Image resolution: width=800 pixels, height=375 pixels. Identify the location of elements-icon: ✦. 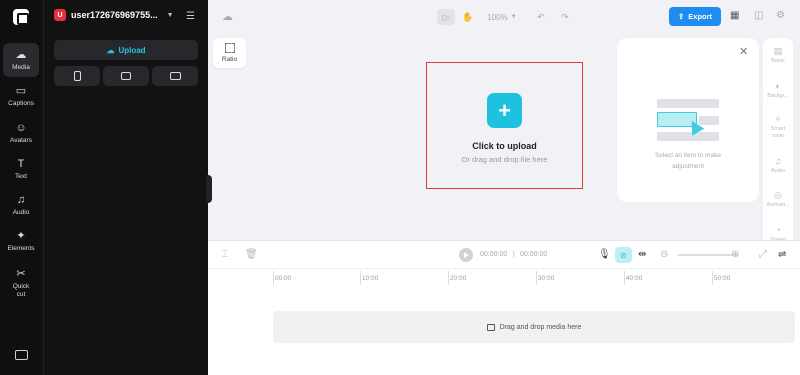
(21, 235).